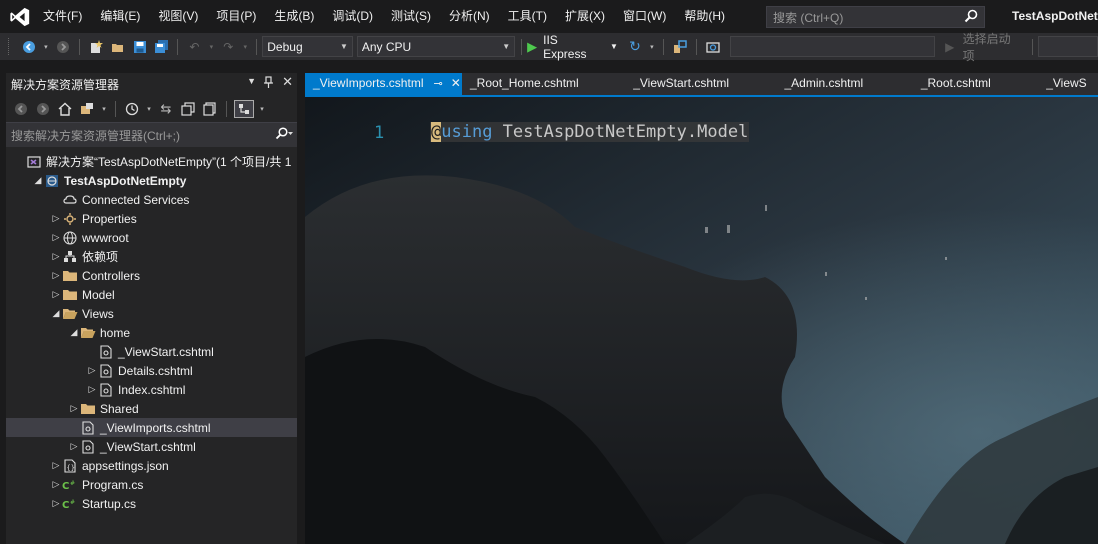 The height and width of the screenshot is (544, 1098). What do you see at coordinates (151, 427) in the screenshot?
I see `tree-item: _ViewImports.cshtml` at bounding box center [151, 427].